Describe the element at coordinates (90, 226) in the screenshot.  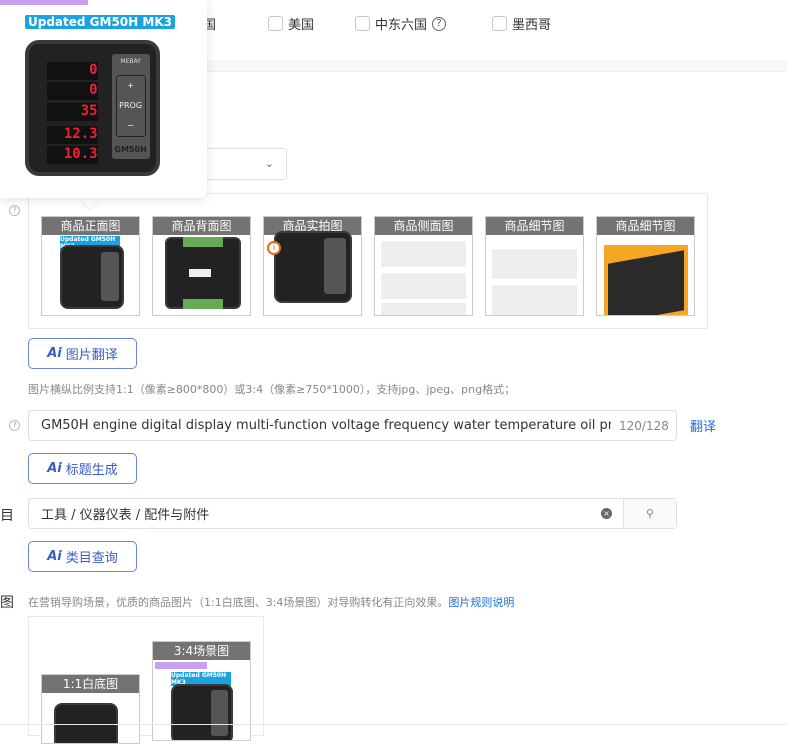
I see `thumb-label: 商品正面图` at that location.